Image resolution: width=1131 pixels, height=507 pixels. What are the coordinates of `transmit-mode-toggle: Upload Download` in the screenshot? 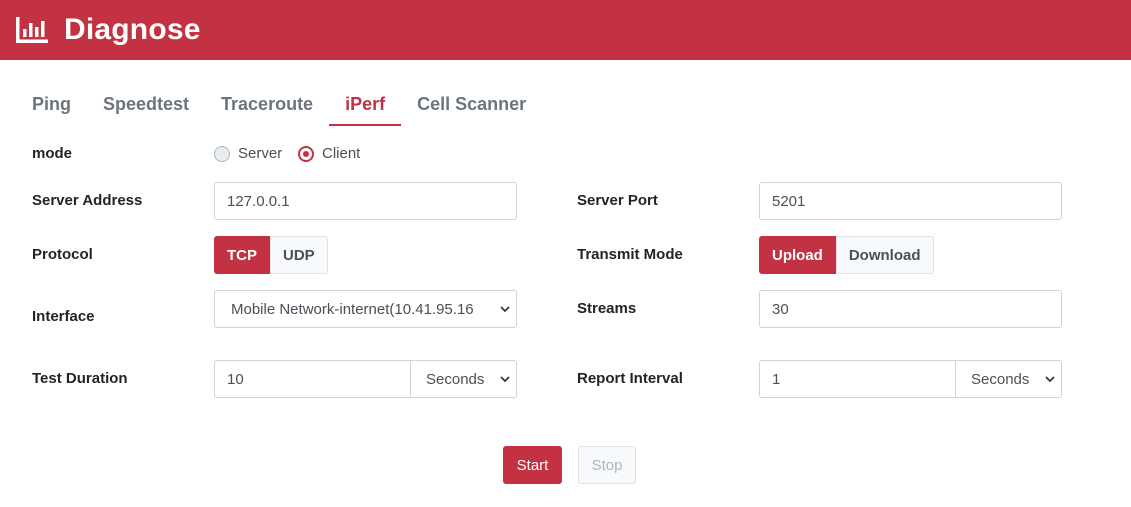 It's located at (846, 255).